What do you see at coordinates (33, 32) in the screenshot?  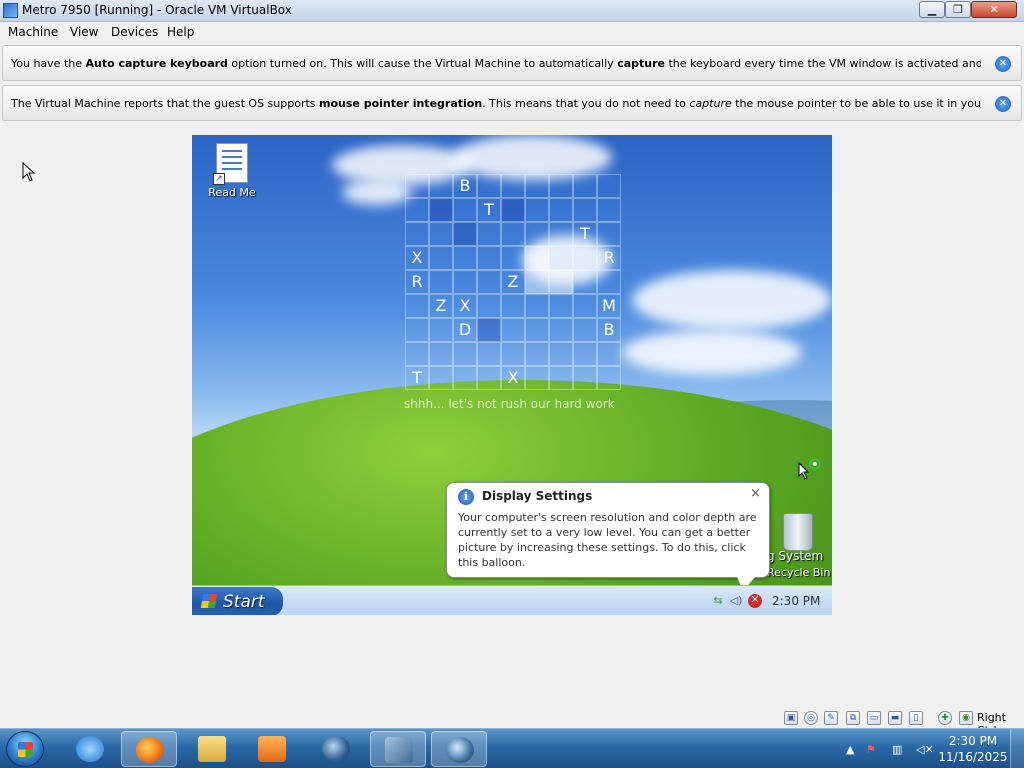 I see `menu-machine: Machine` at bounding box center [33, 32].